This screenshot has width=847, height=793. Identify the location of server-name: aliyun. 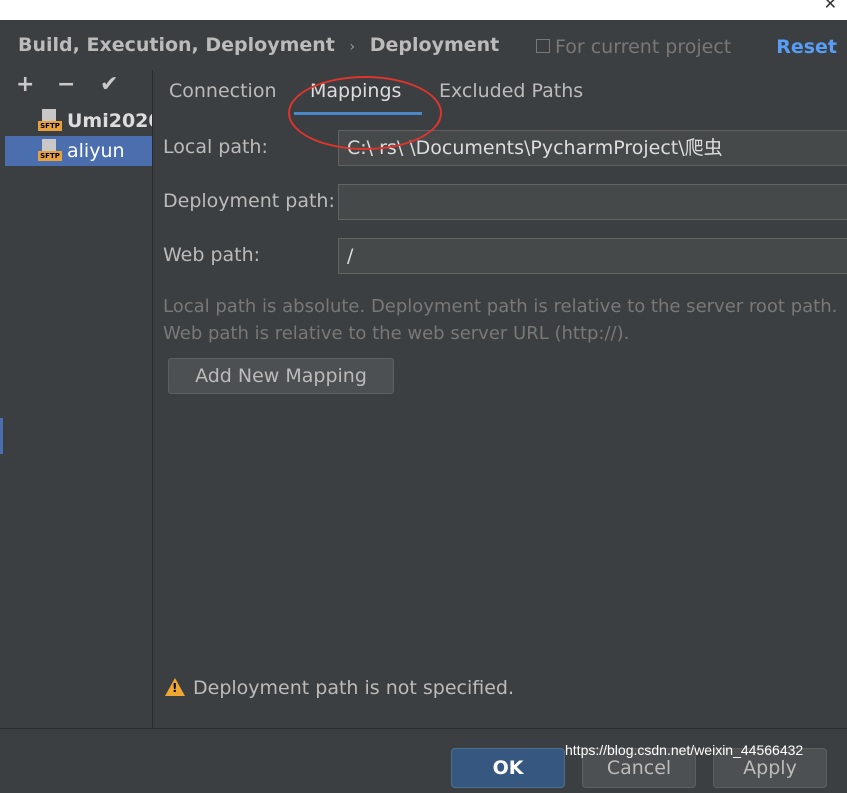
(96, 151).